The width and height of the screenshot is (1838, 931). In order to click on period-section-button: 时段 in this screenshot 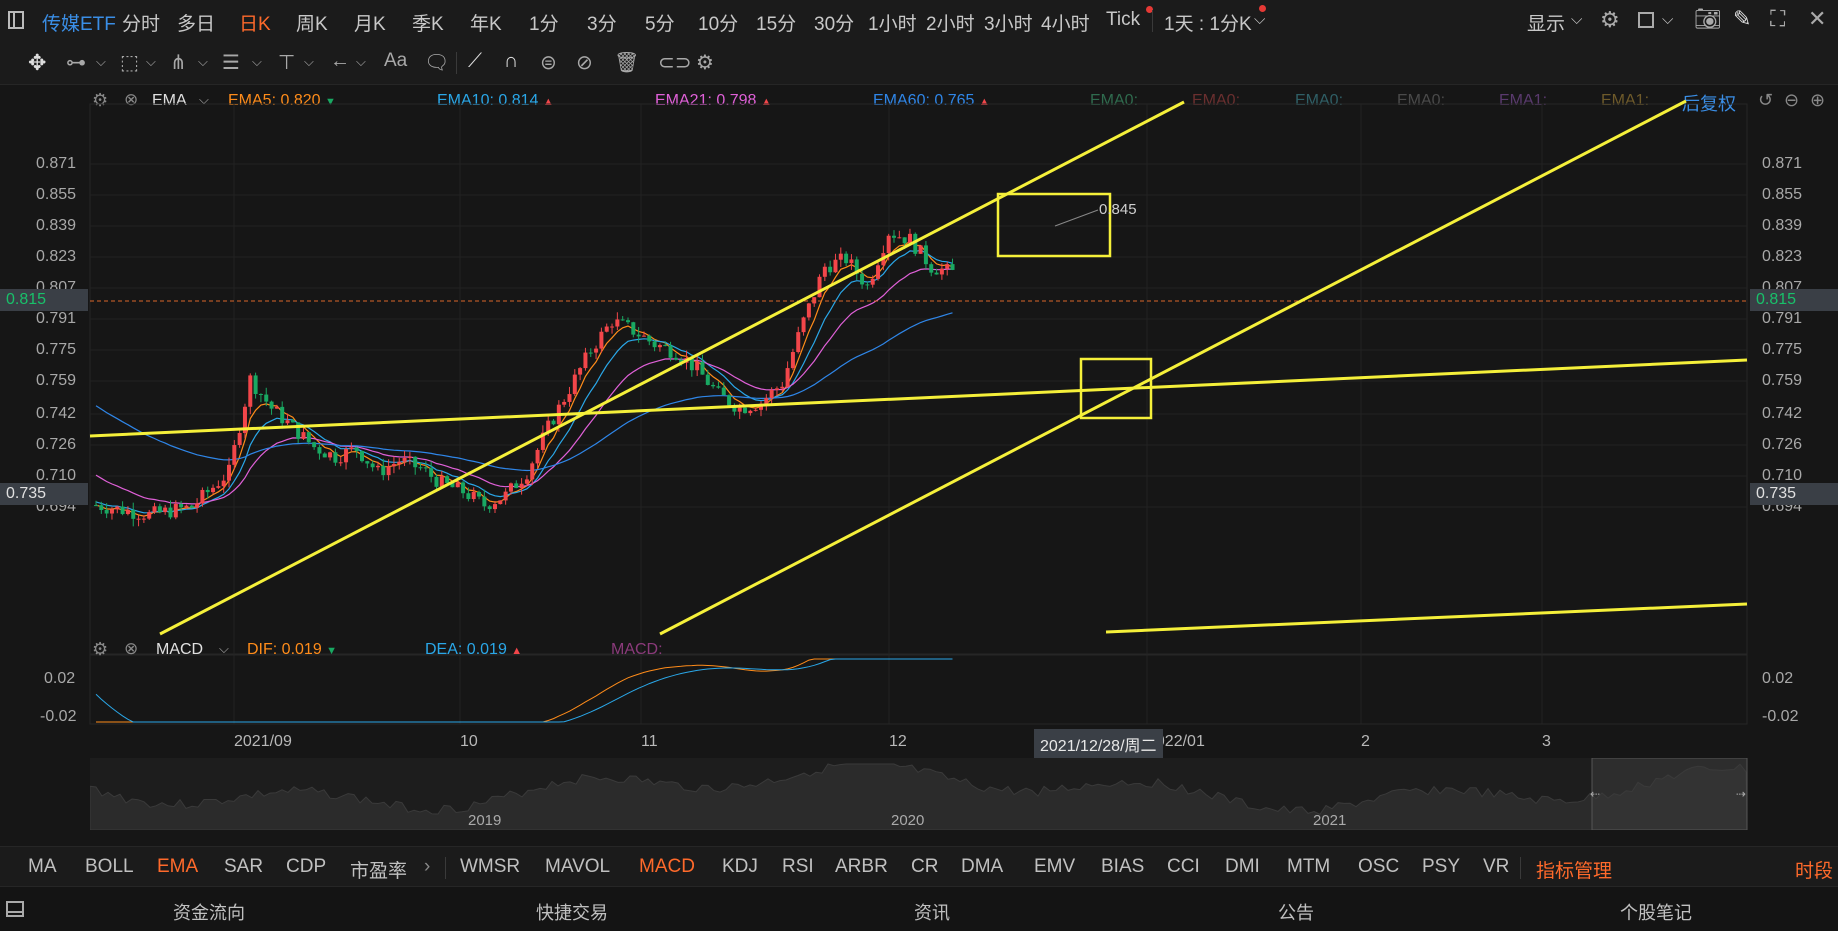, I will do `click(1814, 869)`.